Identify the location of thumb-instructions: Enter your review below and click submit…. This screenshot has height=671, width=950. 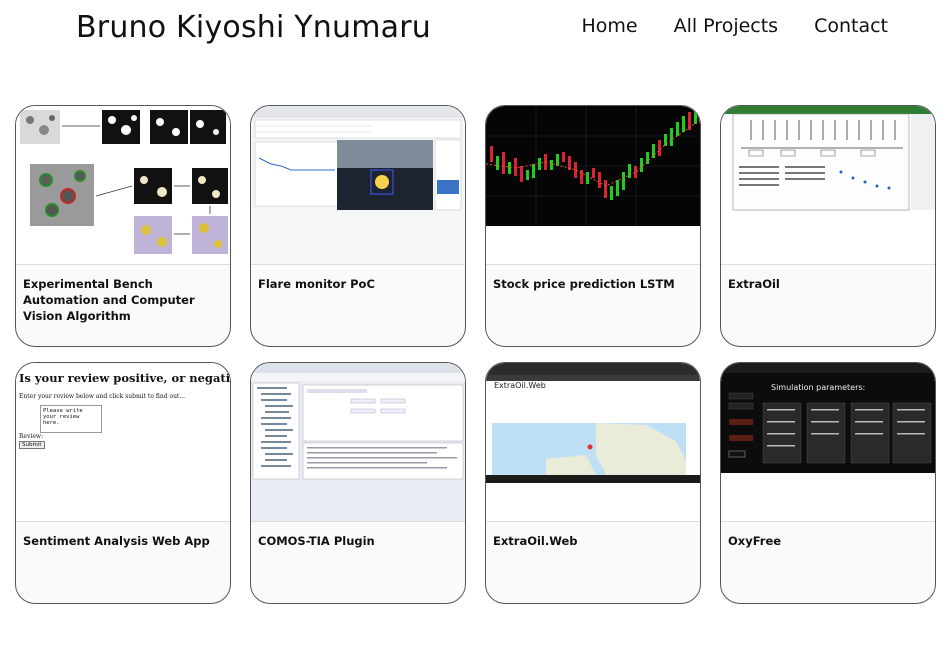
(102, 396).